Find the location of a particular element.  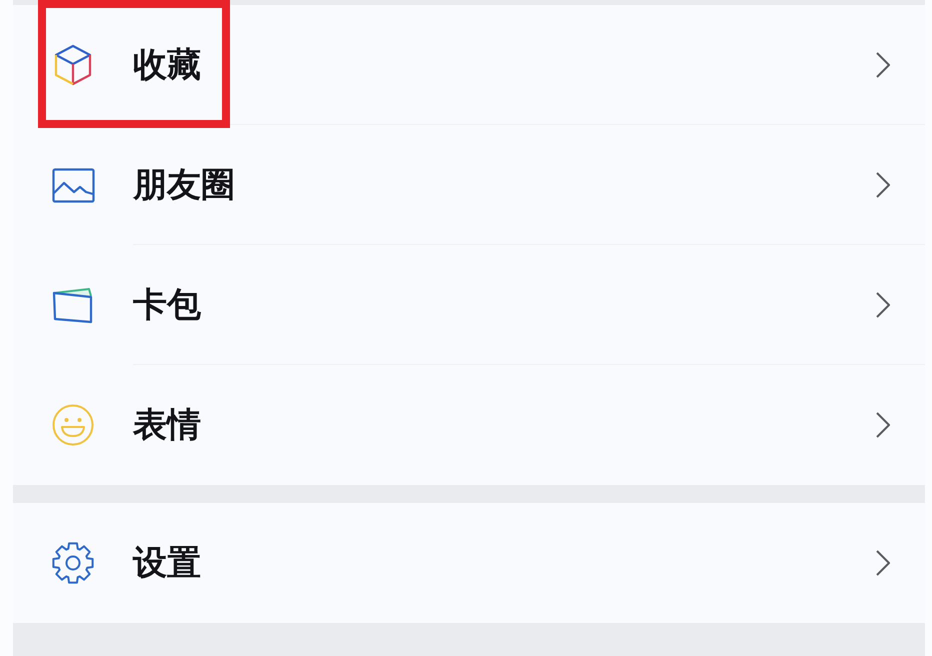

menu-item-label: 卡包 is located at coordinates (167, 305).